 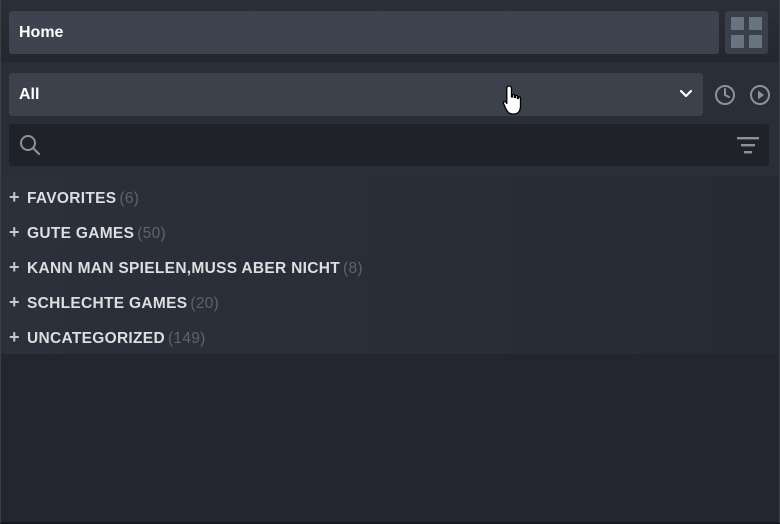 I want to click on collection-label: GUTE GAMES, so click(x=81, y=233).